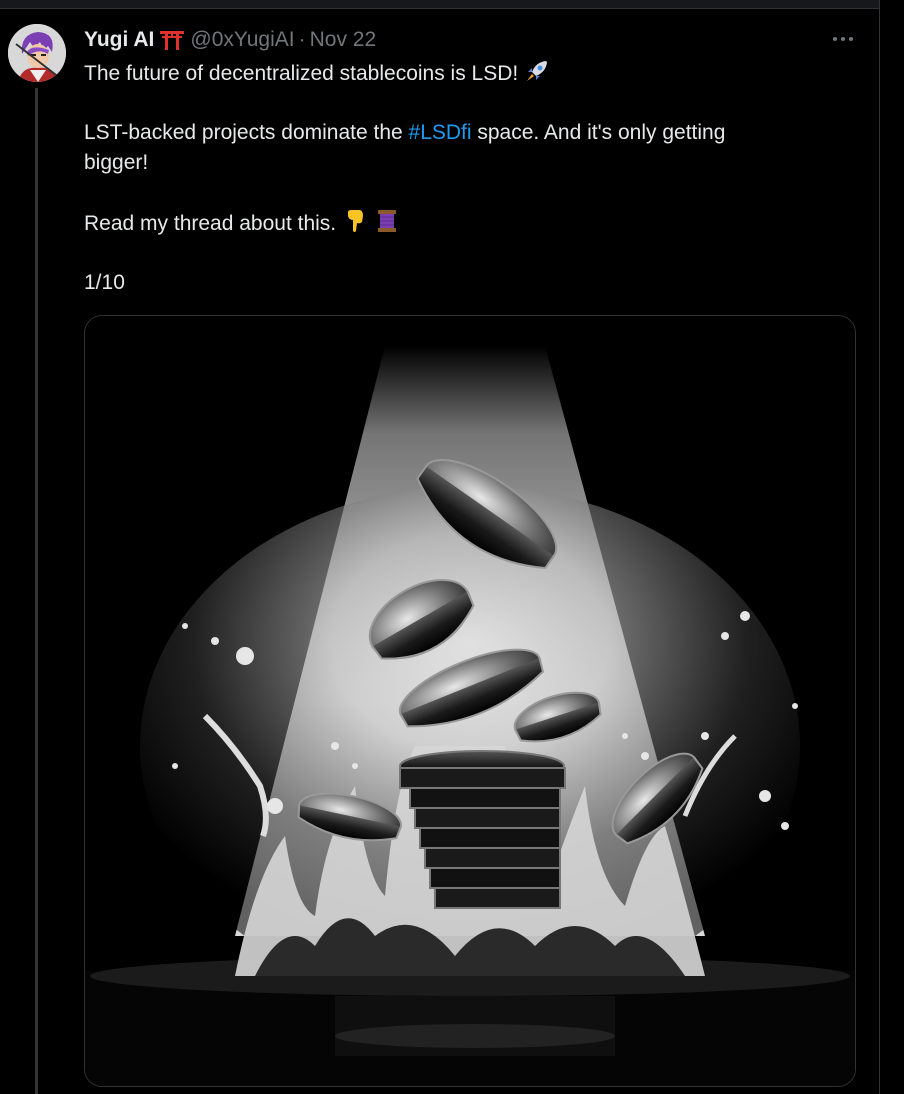  What do you see at coordinates (440, 132) in the screenshot?
I see `hashtag-link: #LSDfi` at bounding box center [440, 132].